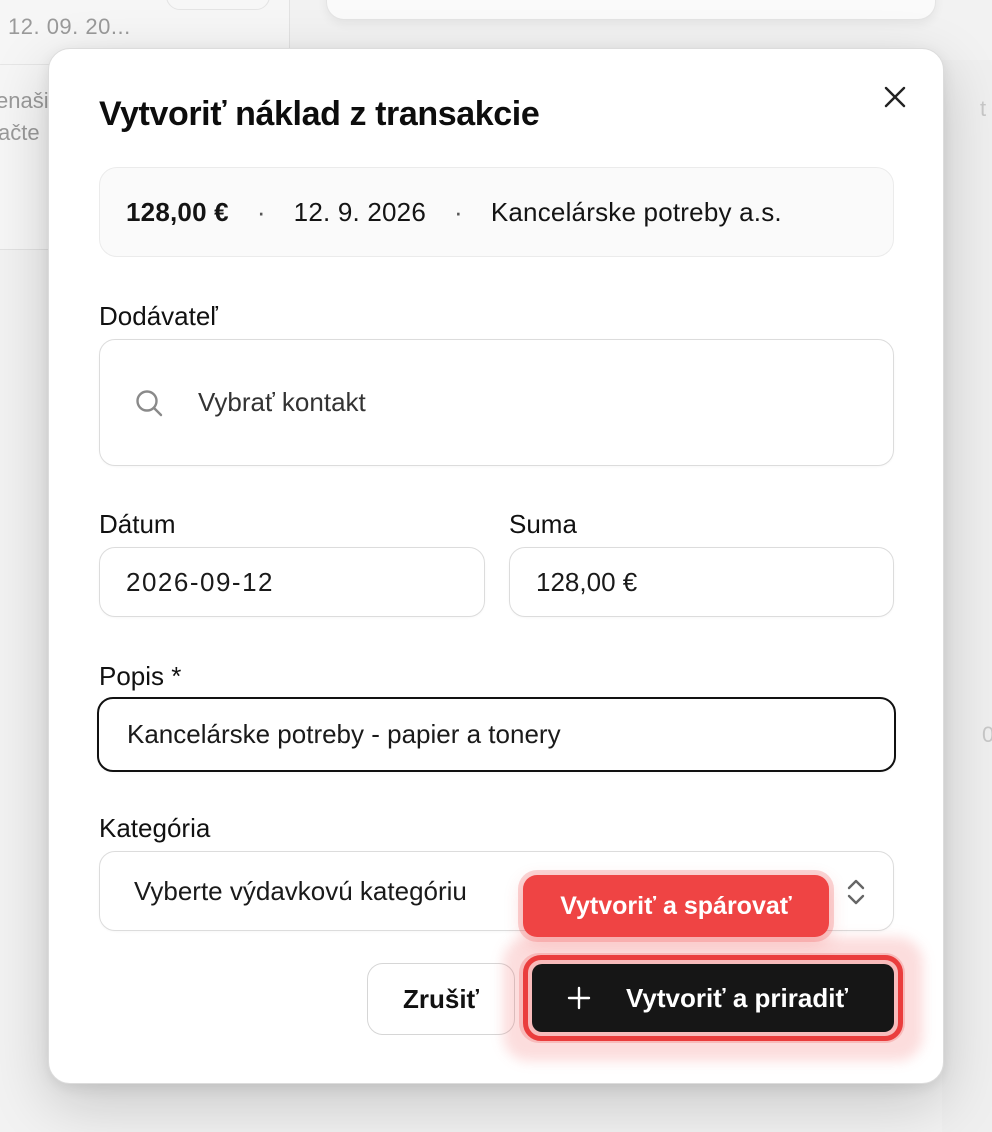  Describe the element at coordinates (20, 132) in the screenshot. I see `background-text: ačte` at that location.